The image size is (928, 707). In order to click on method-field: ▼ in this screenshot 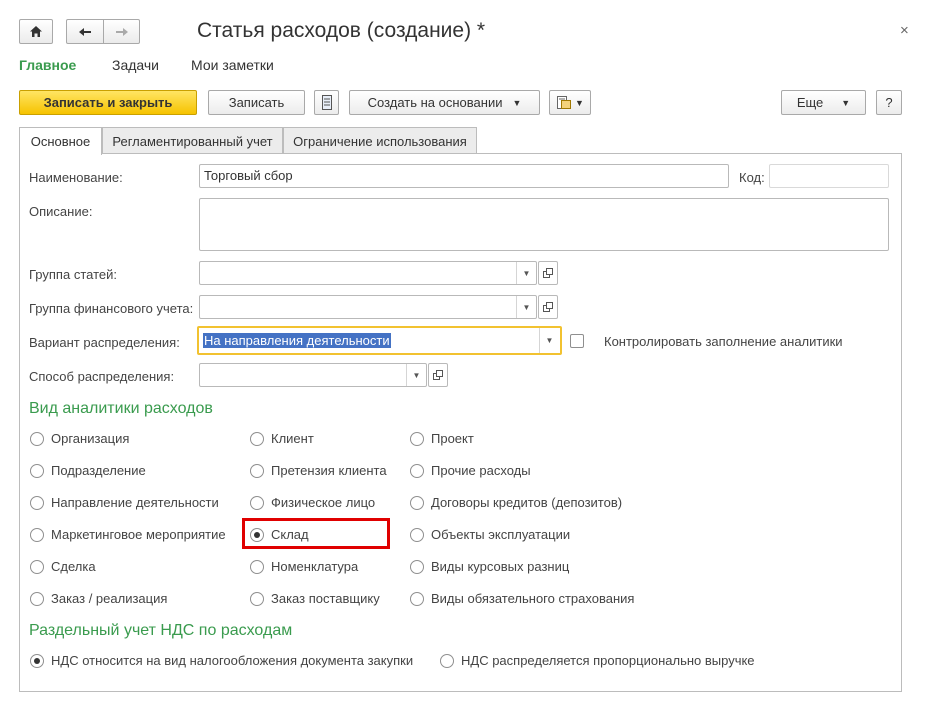, I will do `click(313, 375)`.